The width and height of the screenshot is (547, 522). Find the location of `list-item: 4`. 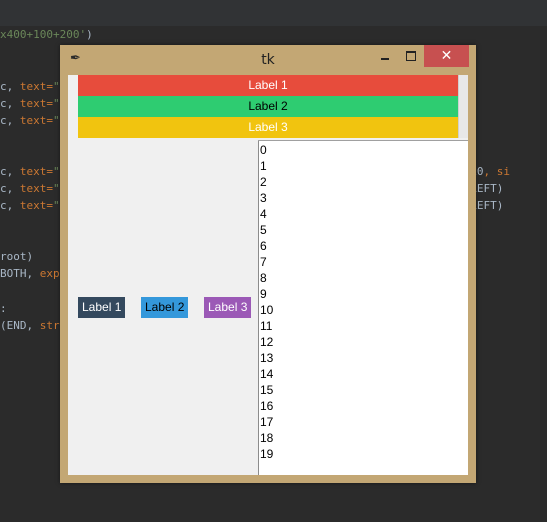

list-item: 4 is located at coordinates (263, 214).